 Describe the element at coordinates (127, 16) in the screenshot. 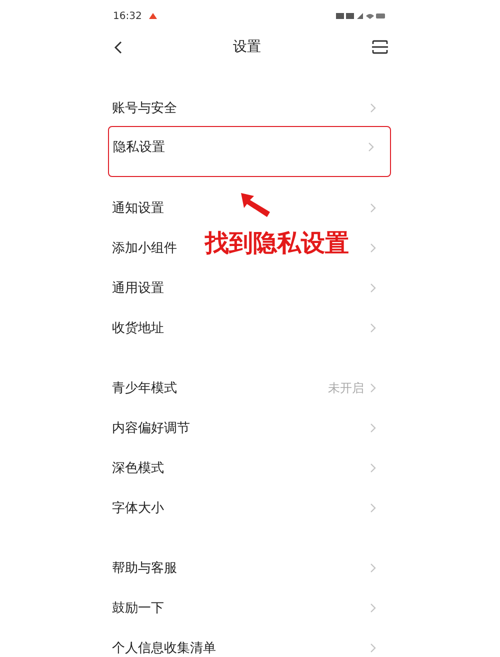

I see `status-time: 16:32` at that location.